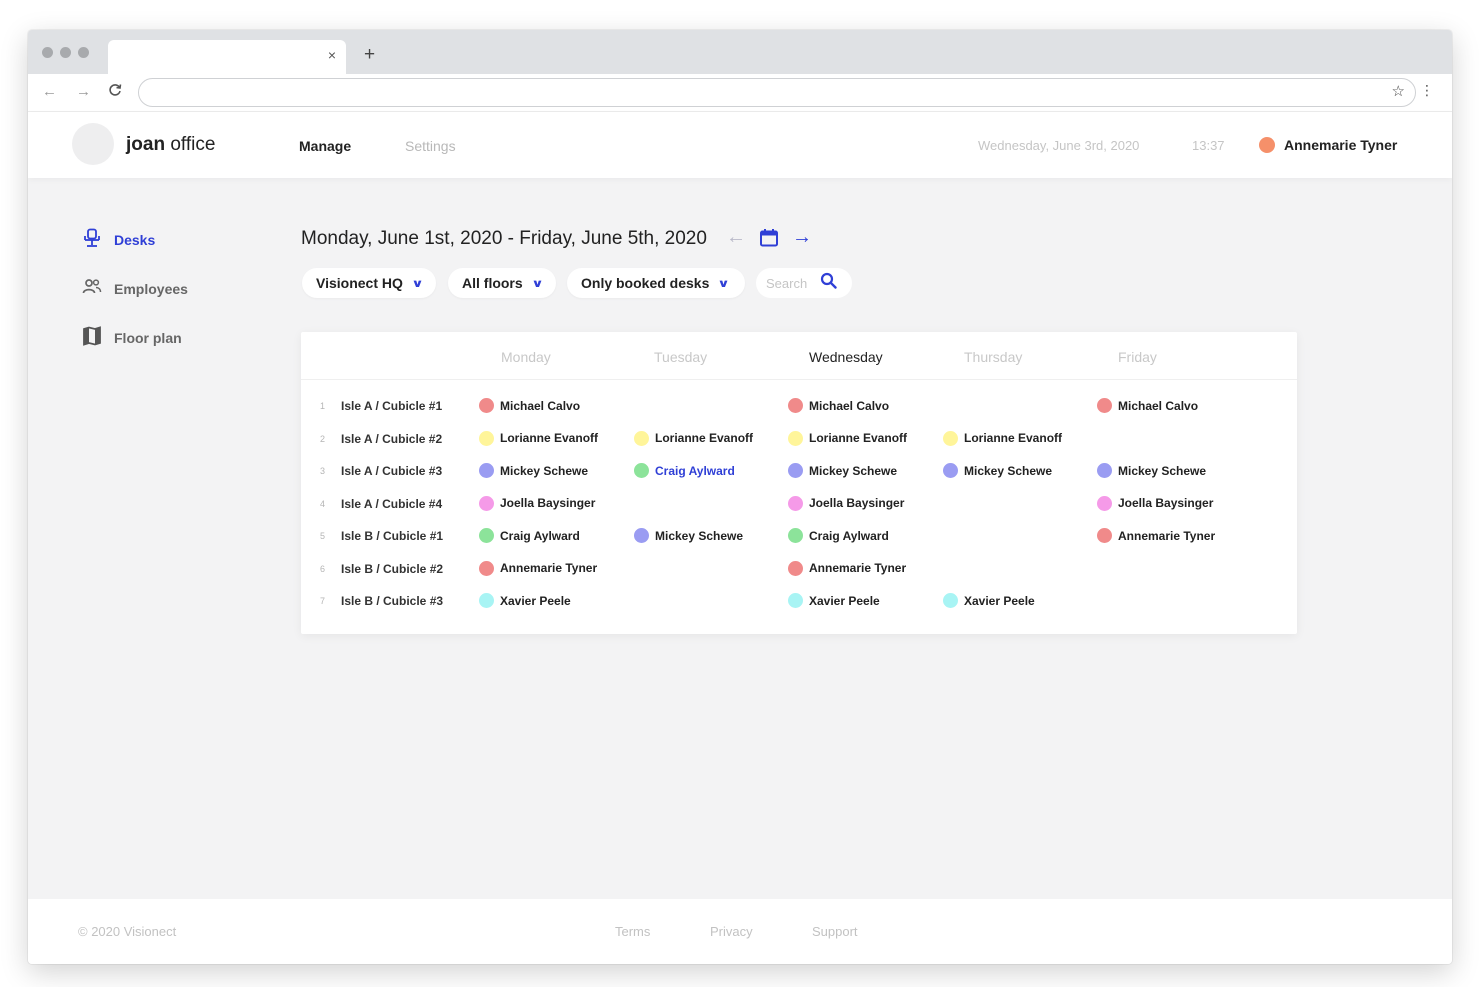  What do you see at coordinates (1059, 145) in the screenshot?
I see `current-date: Wednesday, June 3rd, 2020` at bounding box center [1059, 145].